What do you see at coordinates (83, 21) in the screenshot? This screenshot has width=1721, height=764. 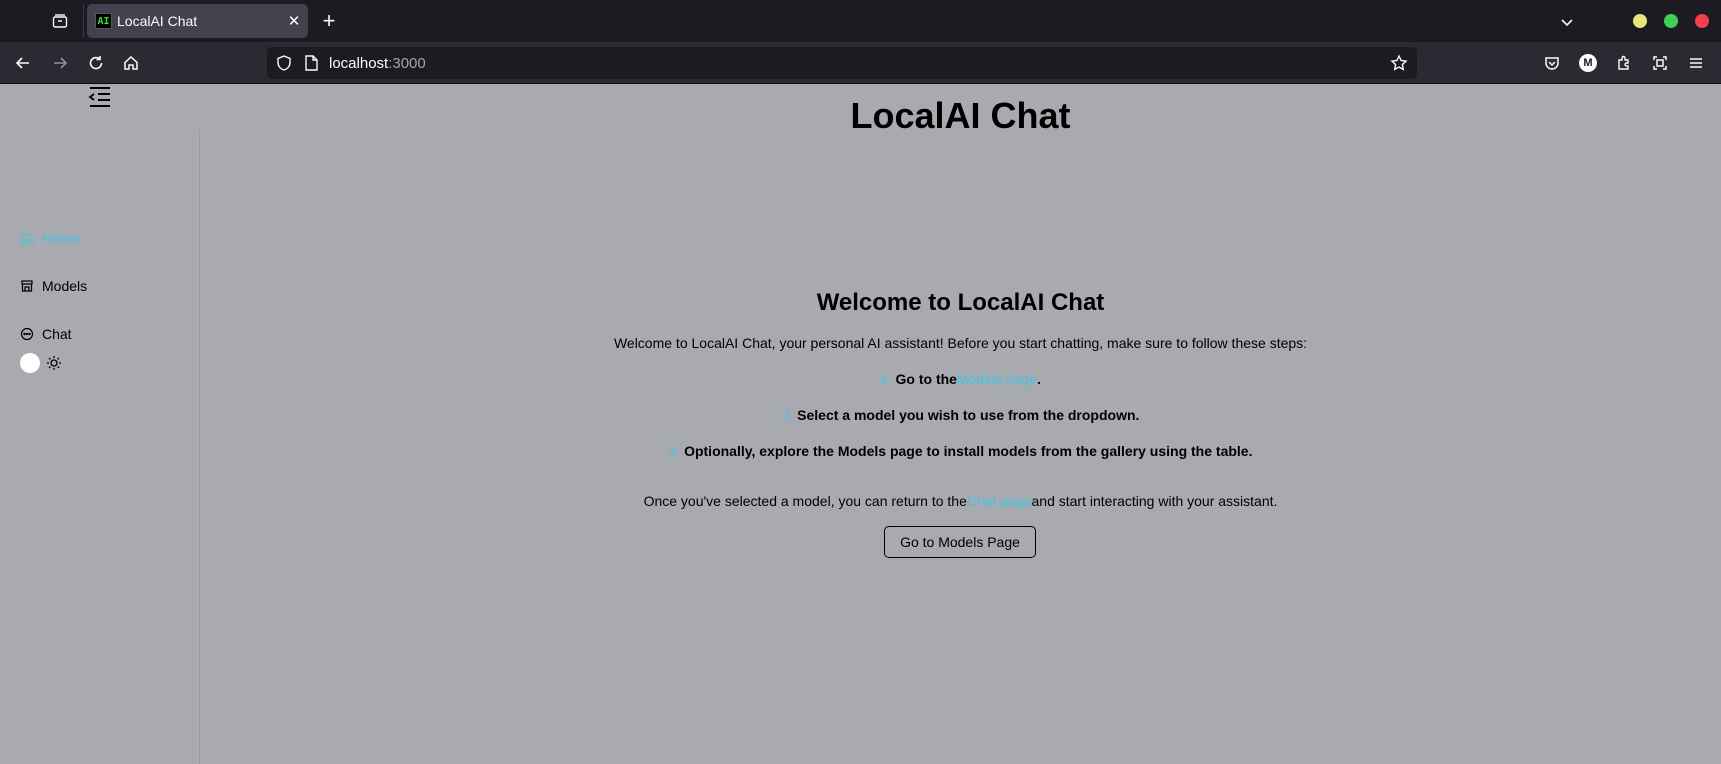 I see `tab-divider` at bounding box center [83, 21].